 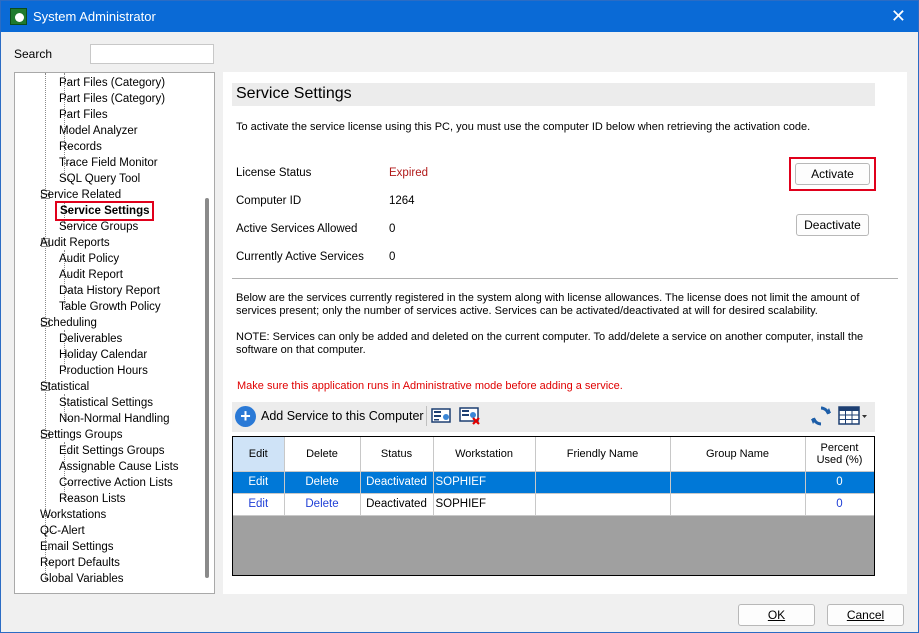 I want to click on license-status-label: License Status, so click(x=274, y=173).